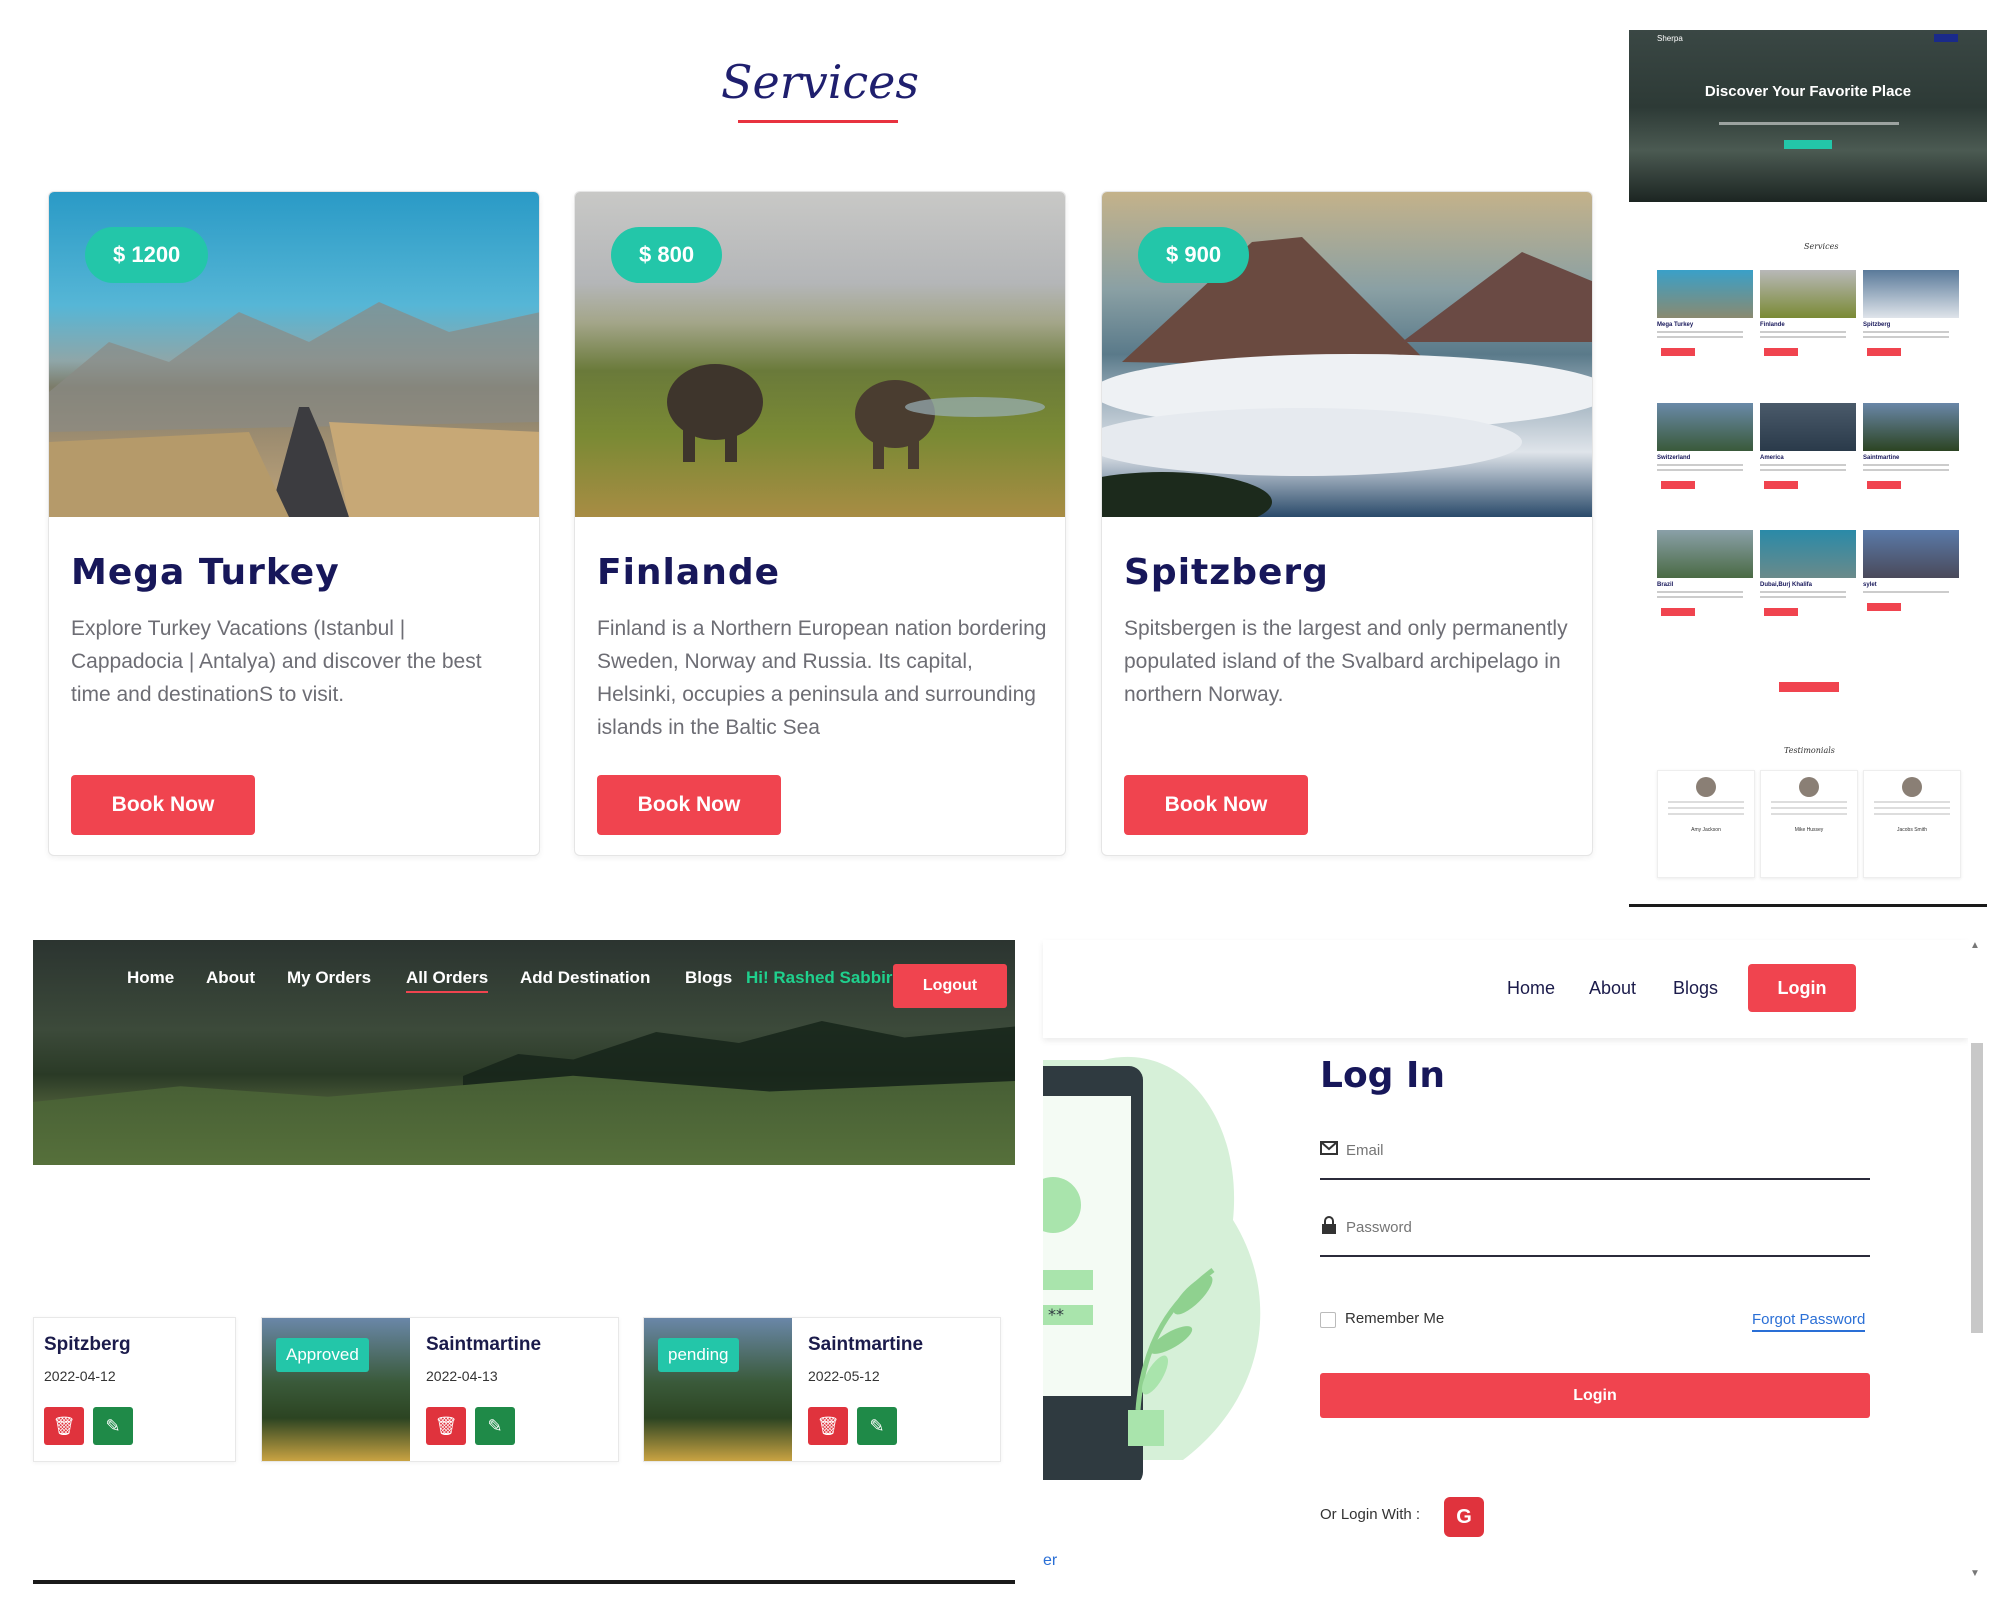  What do you see at coordinates (1670, 38) in the screenshot?
I see `preview-logo: Sherpa` at bounding box center [1670, 38].